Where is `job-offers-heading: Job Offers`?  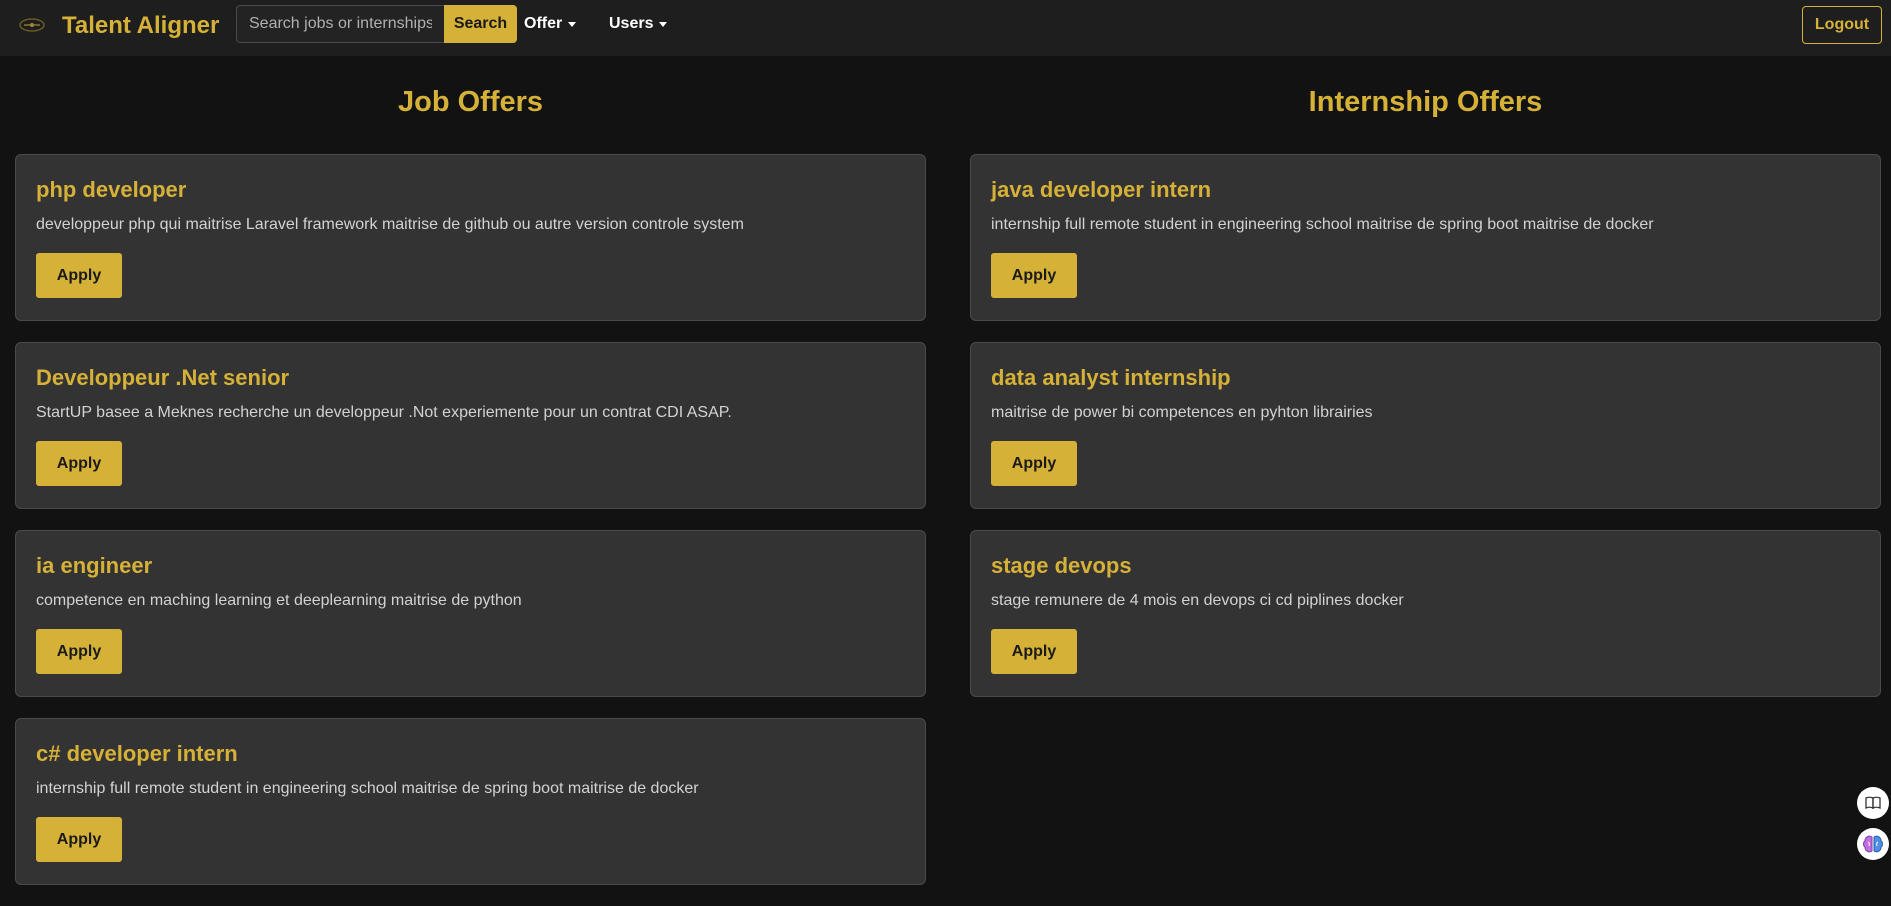
job-offers-heading: Job Offers is located at coordinates (470, 102).